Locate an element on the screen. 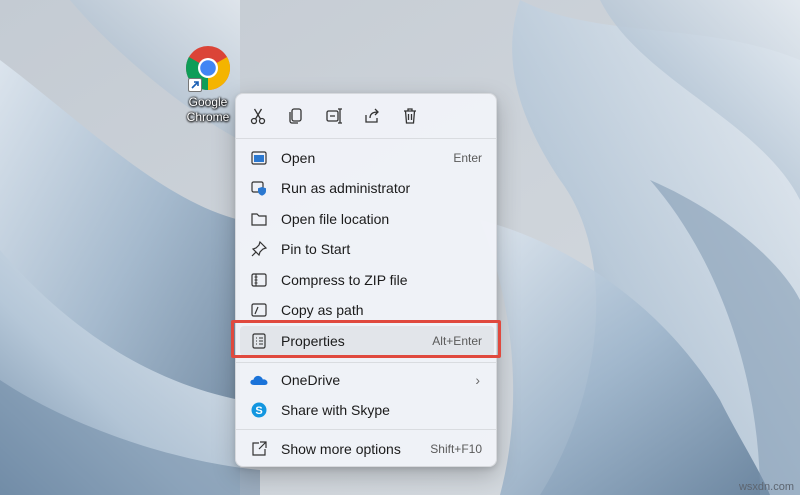 Image resolution: width=800 pixels, height=495 pixels. menu-item-shortcut: Shift+F10 is located at coordinates (456, 449).